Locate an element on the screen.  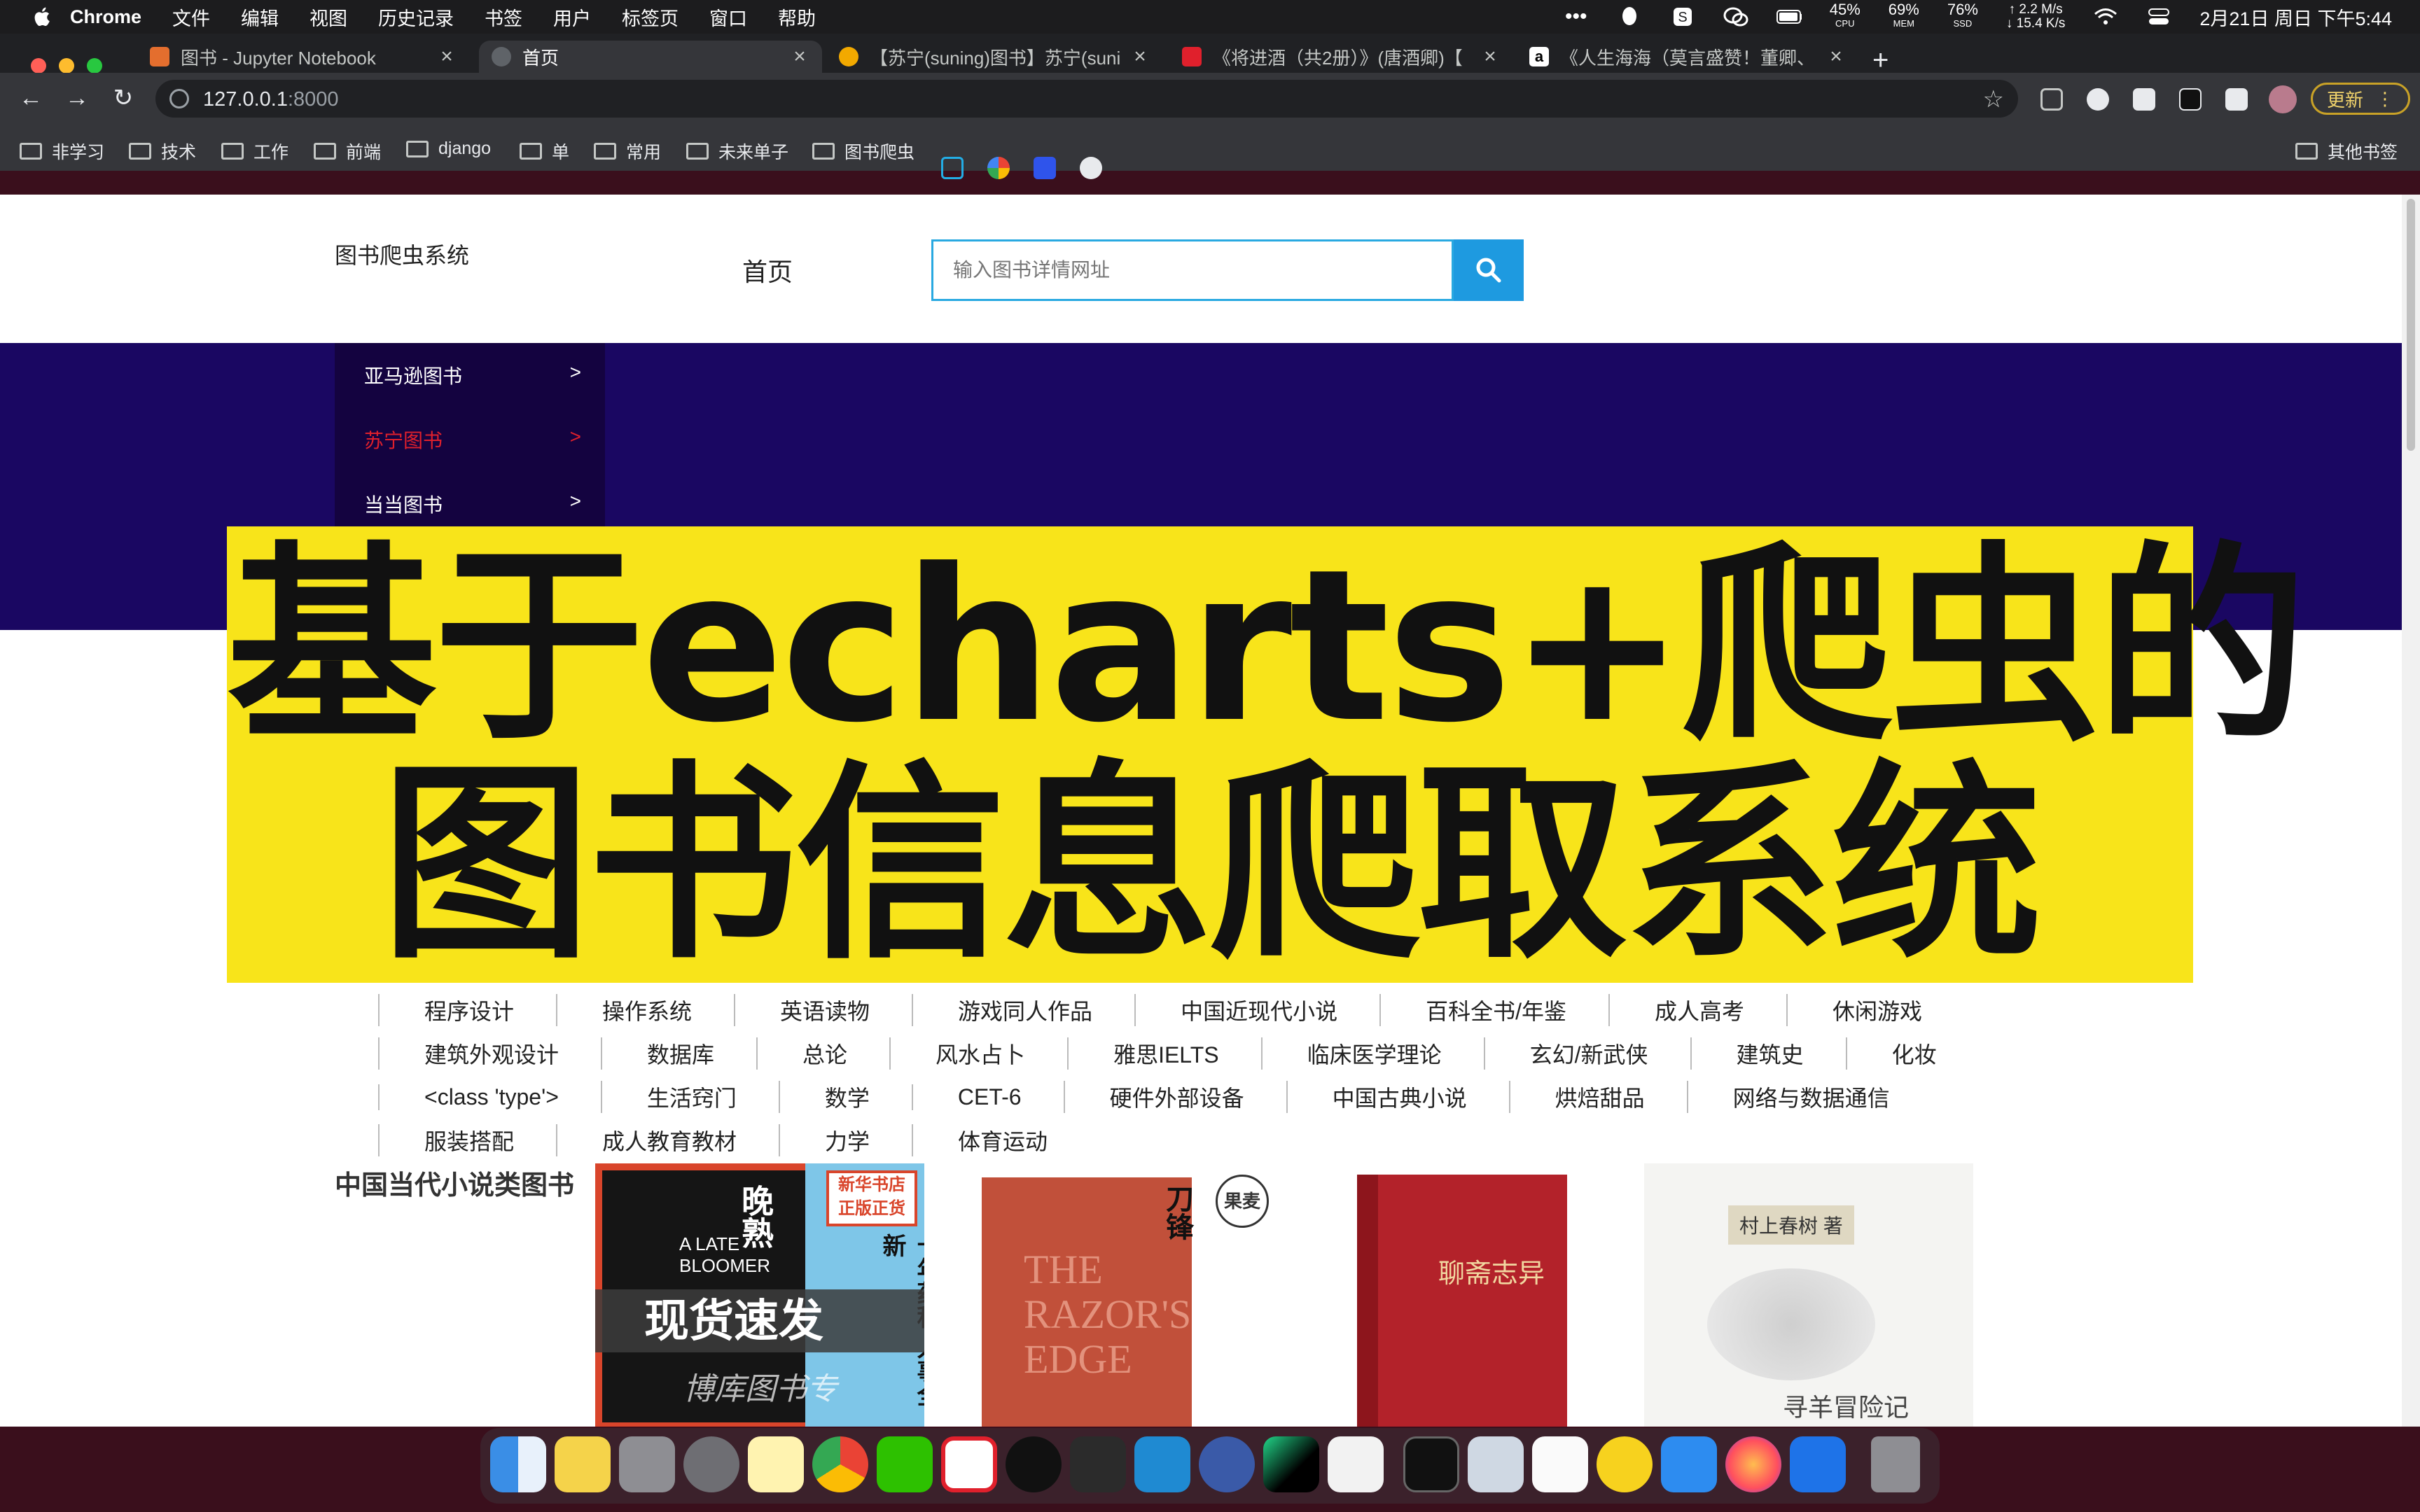
dock-stickies-icon is located at coordinates (776, 1464).